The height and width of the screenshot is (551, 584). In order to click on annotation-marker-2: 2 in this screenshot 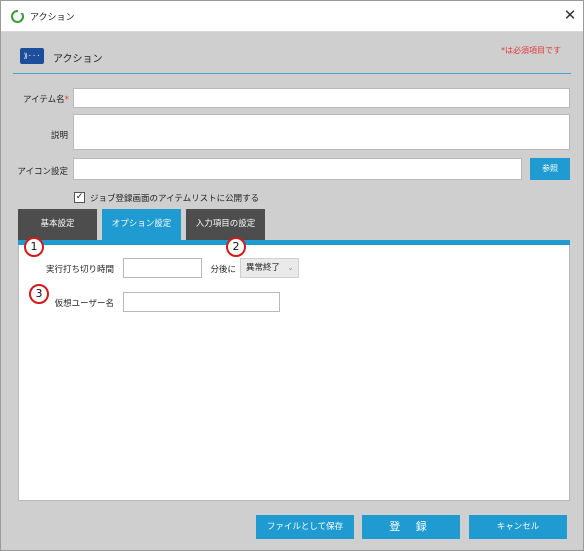, I will do `click(236, 247)`.